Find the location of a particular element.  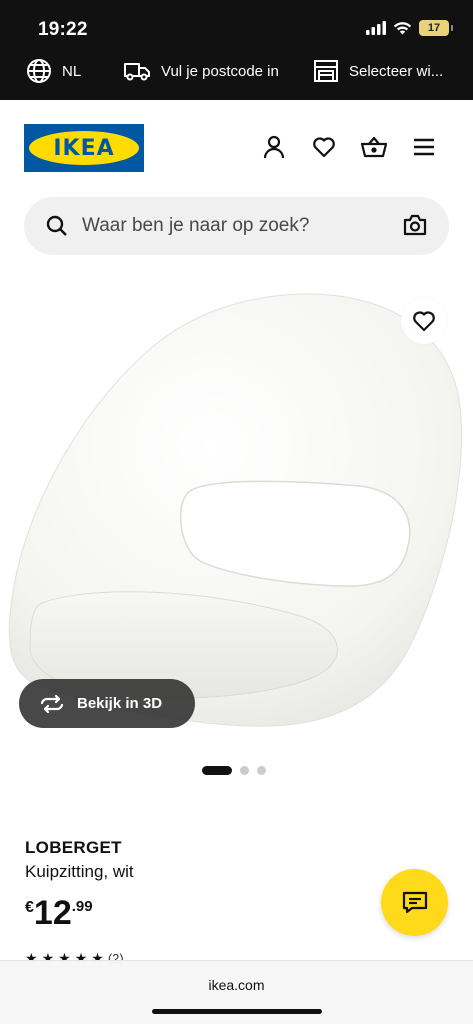

logo-text: IKEA is located at coordinates (84, 148).